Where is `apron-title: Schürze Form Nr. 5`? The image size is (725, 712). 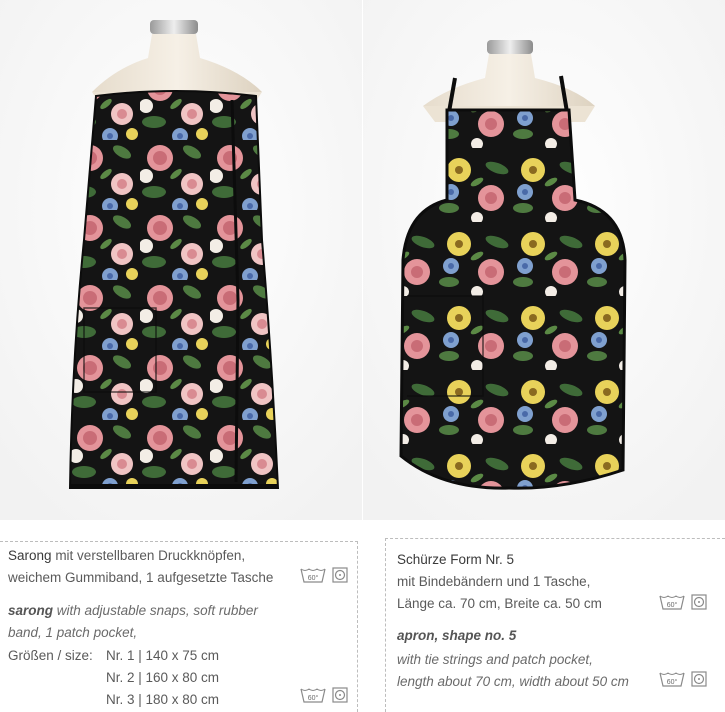
apron-title: Schürze Form Nr. 5 is located at coordinates (455, 560).